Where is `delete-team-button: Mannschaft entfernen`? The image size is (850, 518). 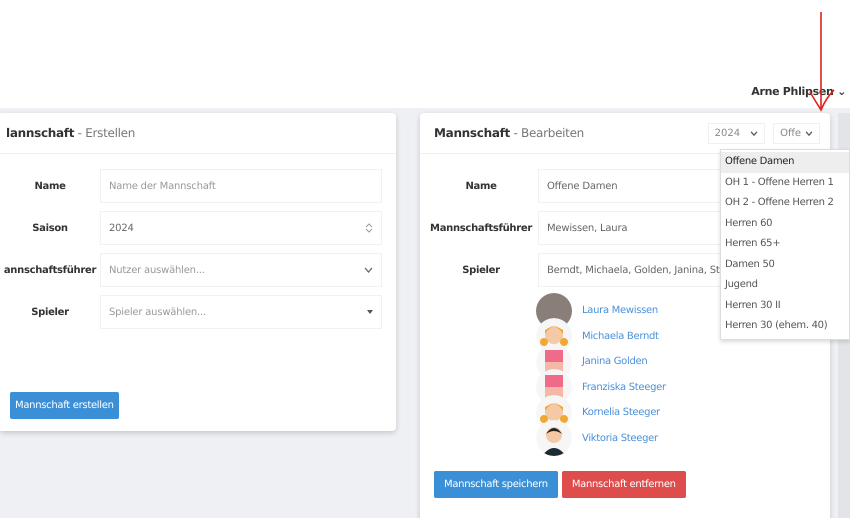 delete-team-button: Mannschaft entfernen is located at coordinates (624, 484).